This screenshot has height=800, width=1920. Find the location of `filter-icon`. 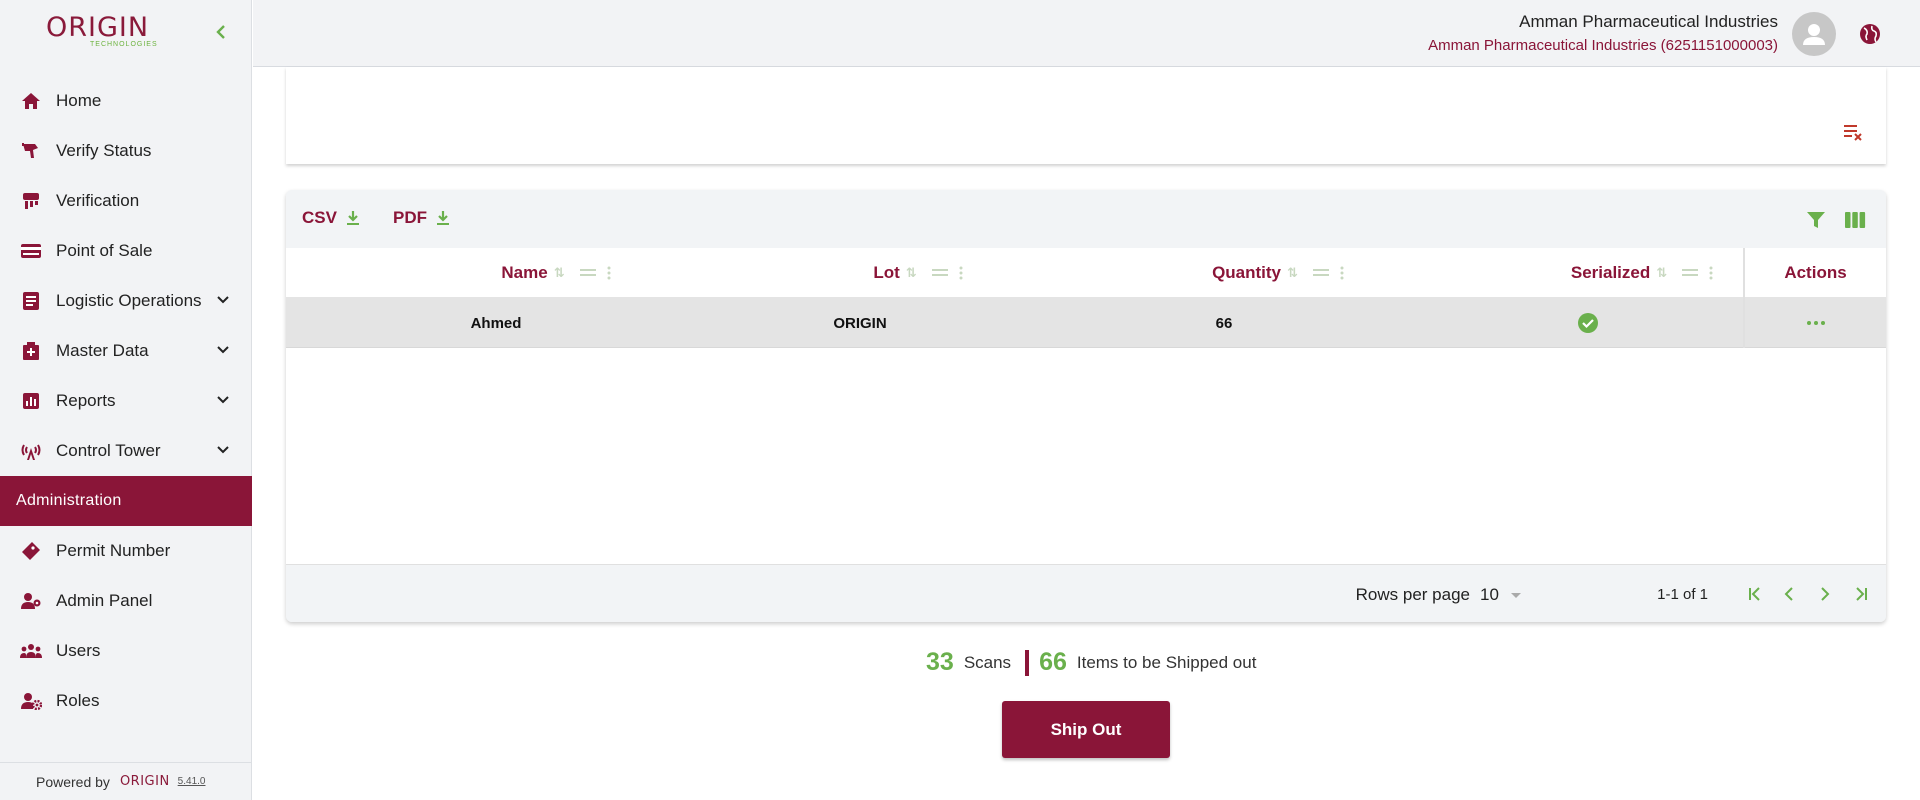

filter-icon is located at coordinates (1816, 220).